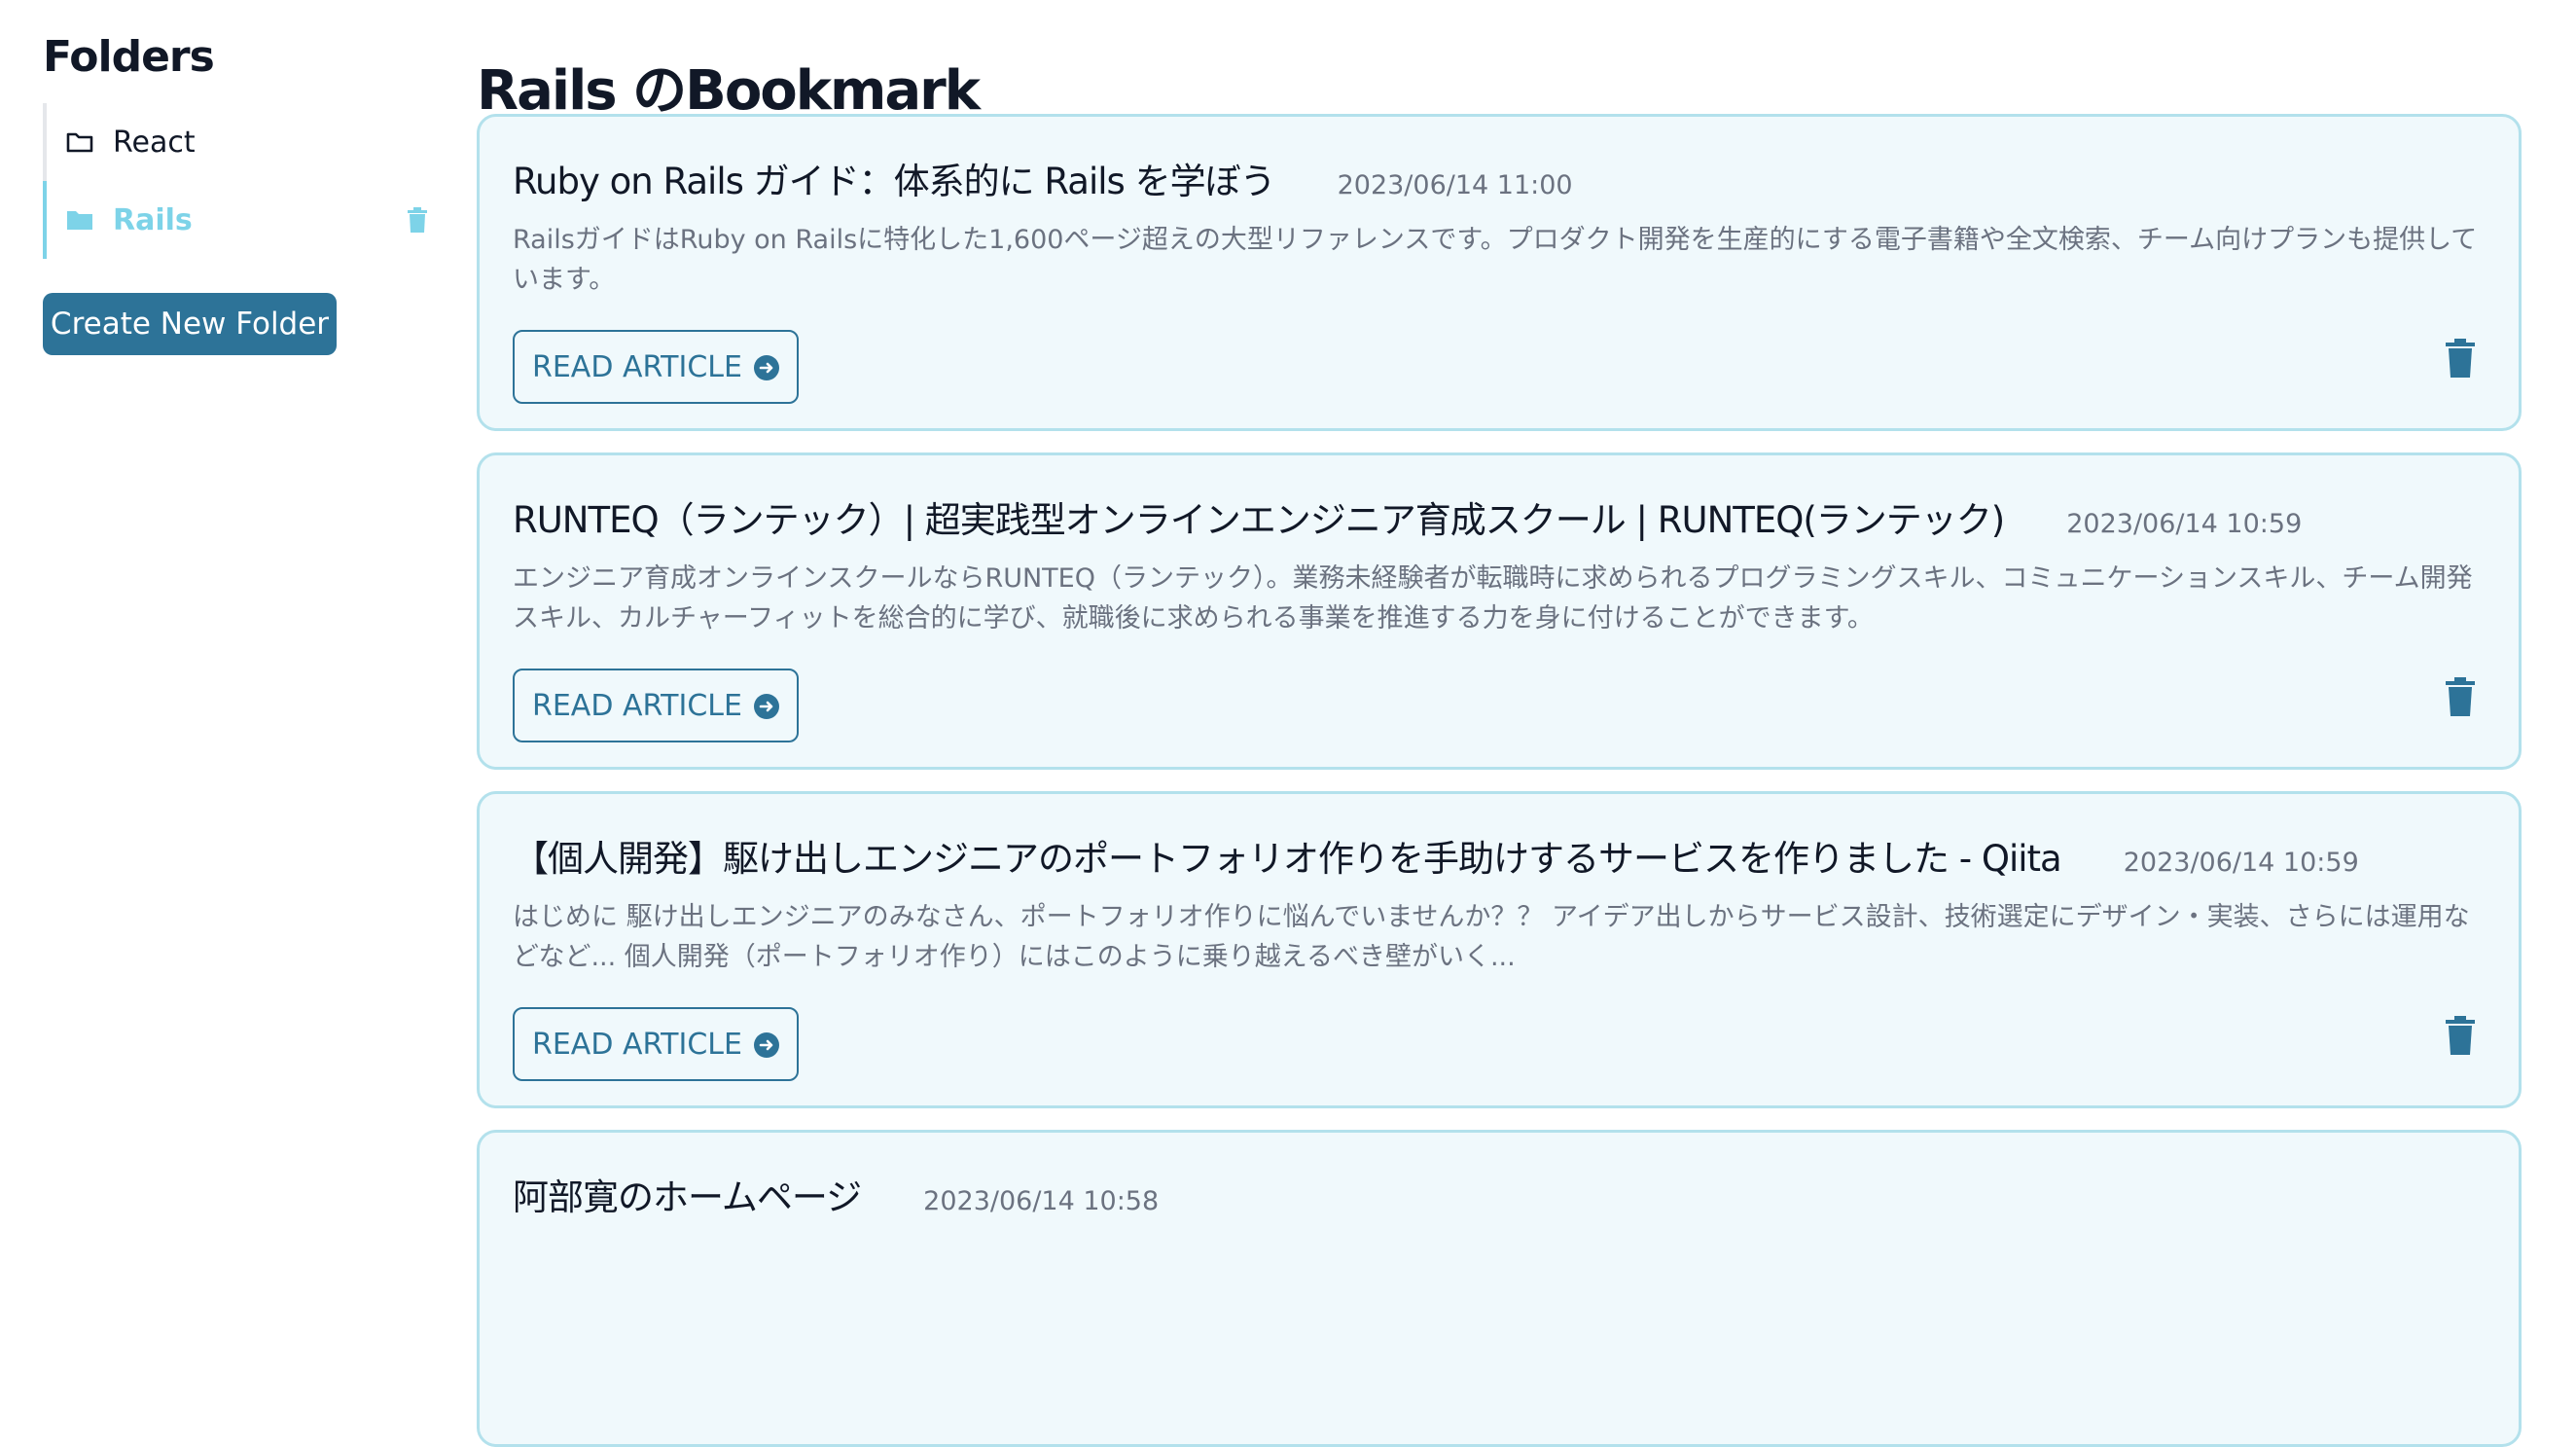 The height and width of the screenshot is (1447, 2576). What do you see at coordinates (687, 1197) in the screenshot?
I see `bookmark-title: 阿部寛のホームページ` at bounding box center [687, 1197].